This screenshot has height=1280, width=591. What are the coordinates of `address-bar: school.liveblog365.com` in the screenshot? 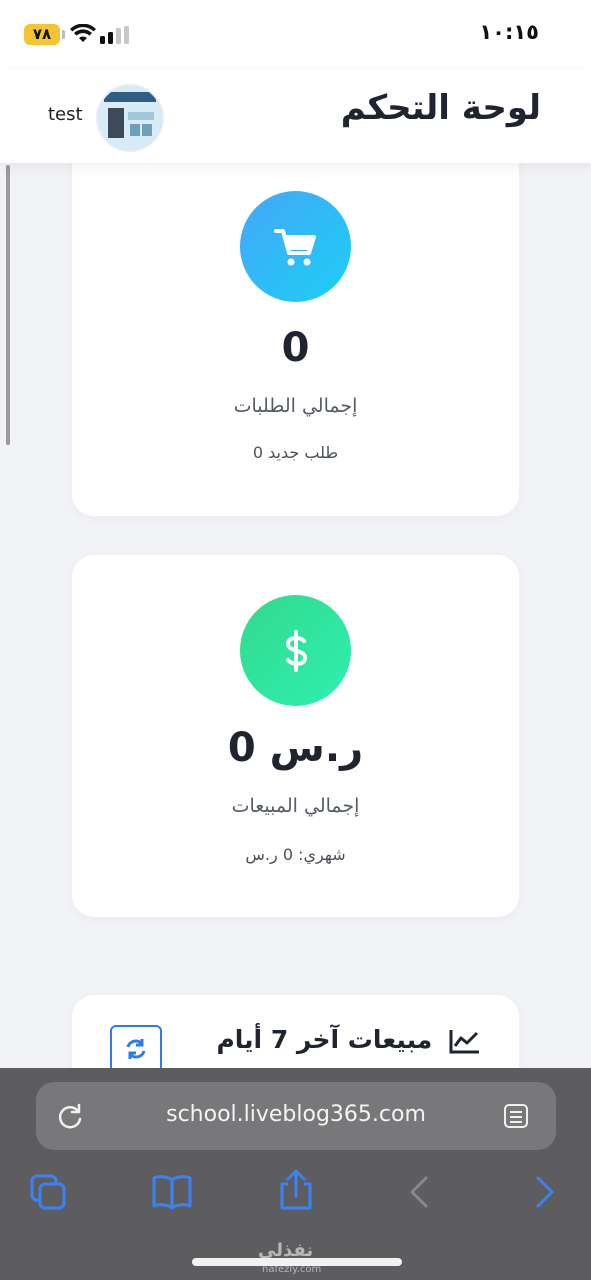 It's located at (296, 1116).